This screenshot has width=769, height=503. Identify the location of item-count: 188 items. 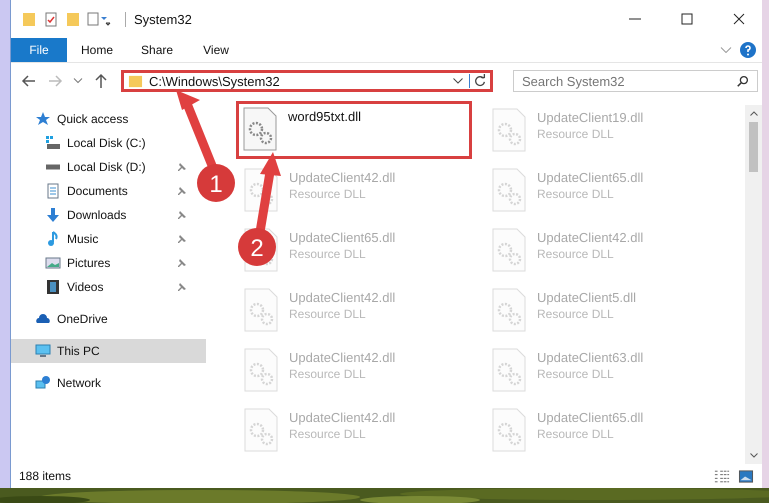
(45, 476).